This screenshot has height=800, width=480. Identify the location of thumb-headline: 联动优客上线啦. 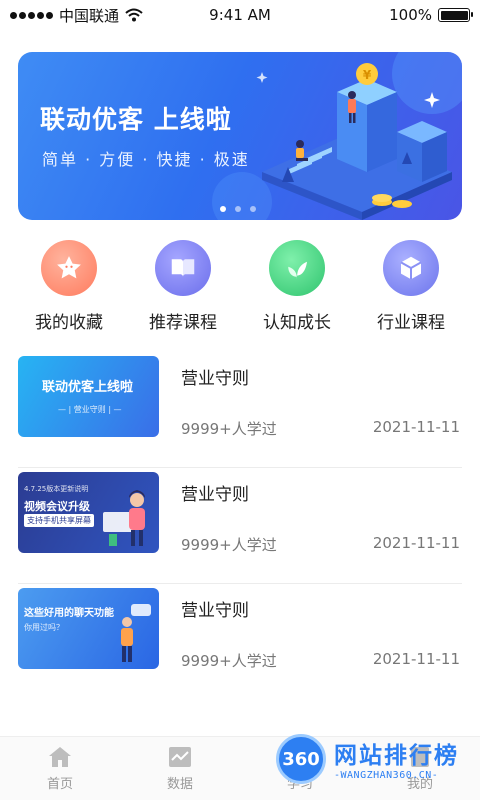
(88, 387).